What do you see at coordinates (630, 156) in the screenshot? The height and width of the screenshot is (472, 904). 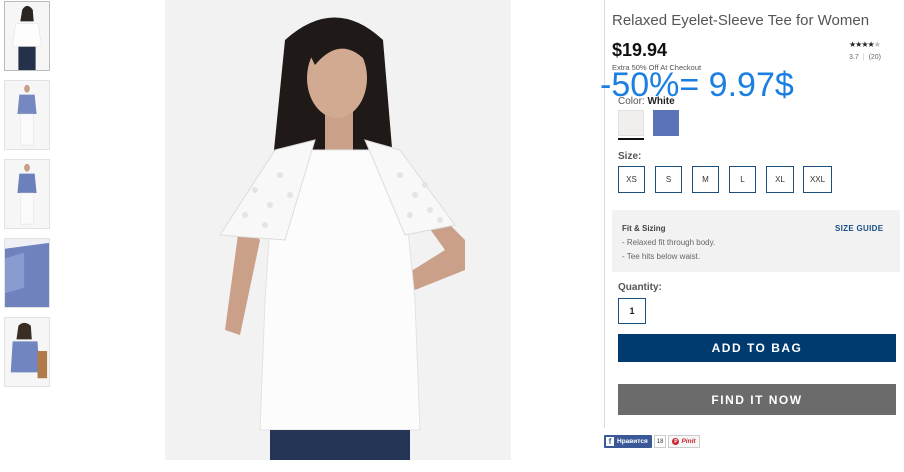 I see `size-label: Size:` at bounding box center [630, 156].